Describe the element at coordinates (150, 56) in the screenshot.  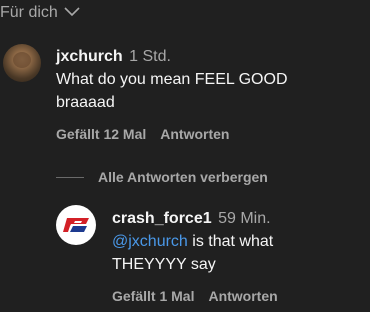
I see `comment-timestamp: 1 Std.` at that location.